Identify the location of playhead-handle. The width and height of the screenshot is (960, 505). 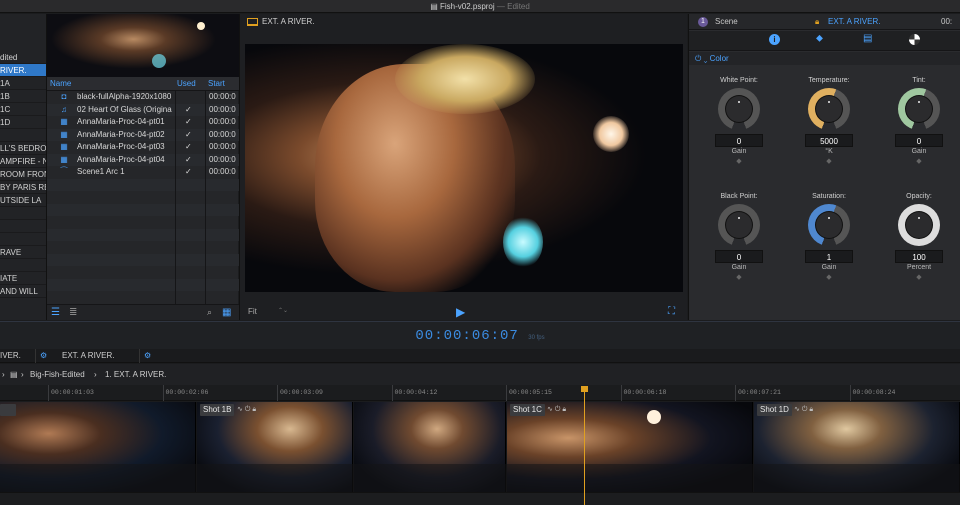
(584, 389).